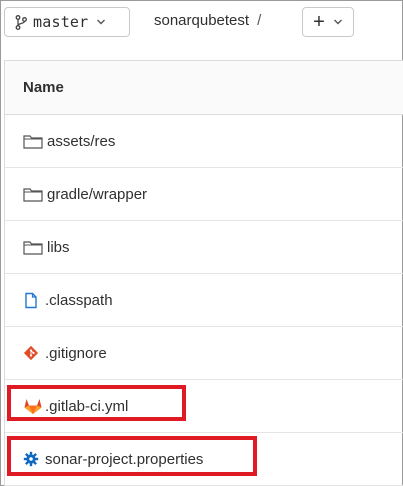  What do you see at coordinates (86, 406) in the screenshot?
I see `file-name-link: .gitlab-ci.yml` at bounding box center [86, 406].